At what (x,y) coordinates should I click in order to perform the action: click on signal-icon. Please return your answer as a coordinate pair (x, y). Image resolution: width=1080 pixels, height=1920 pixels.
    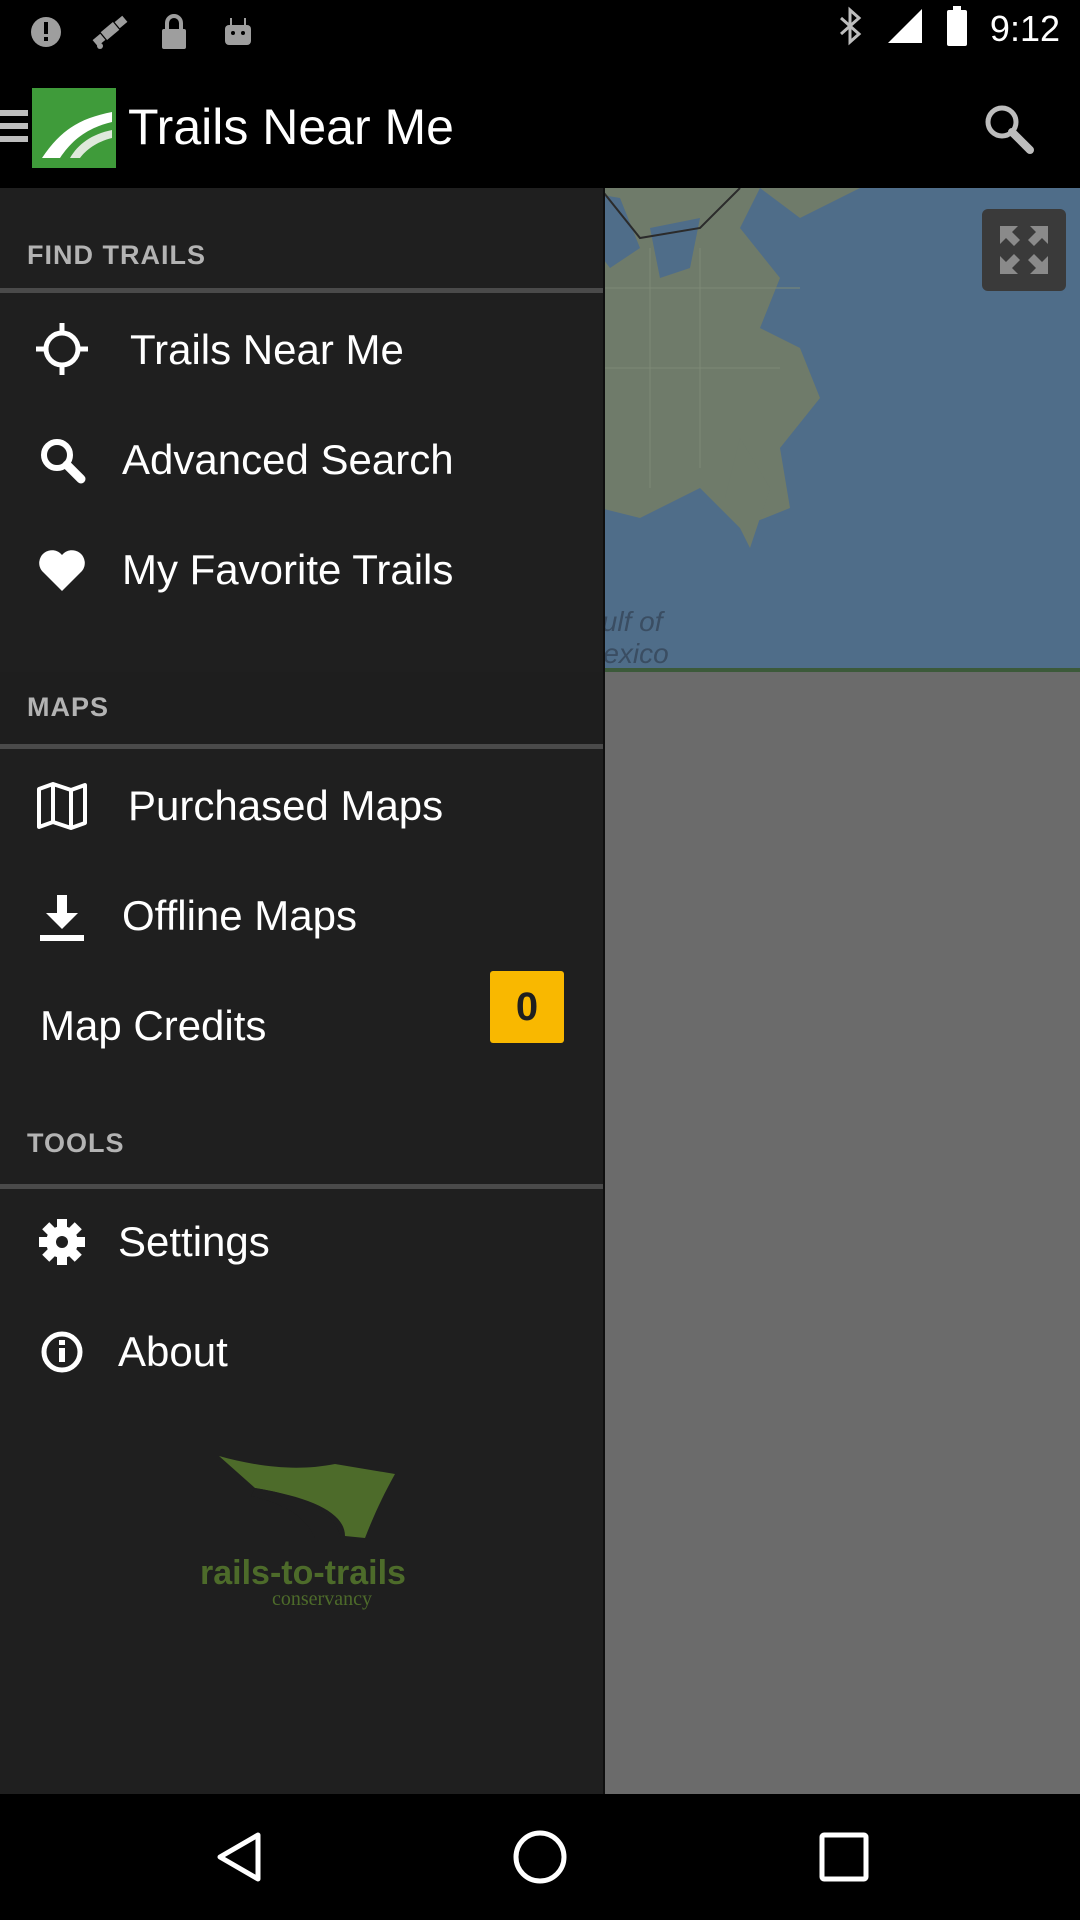
    Looking at the image, I should click on (905, 28).